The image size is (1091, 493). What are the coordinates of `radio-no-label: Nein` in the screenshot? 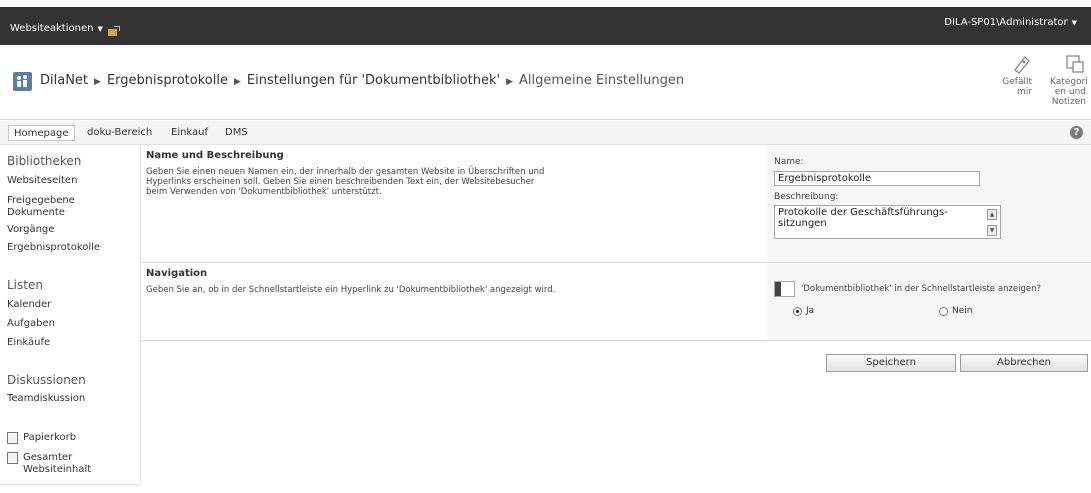 It's located at (962, 311).